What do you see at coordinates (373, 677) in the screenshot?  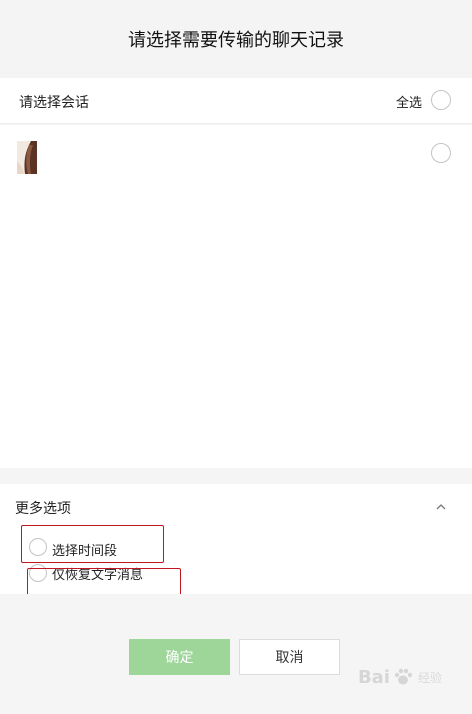 I see `watermark-text: Bai` at bounding box center [373, 677].